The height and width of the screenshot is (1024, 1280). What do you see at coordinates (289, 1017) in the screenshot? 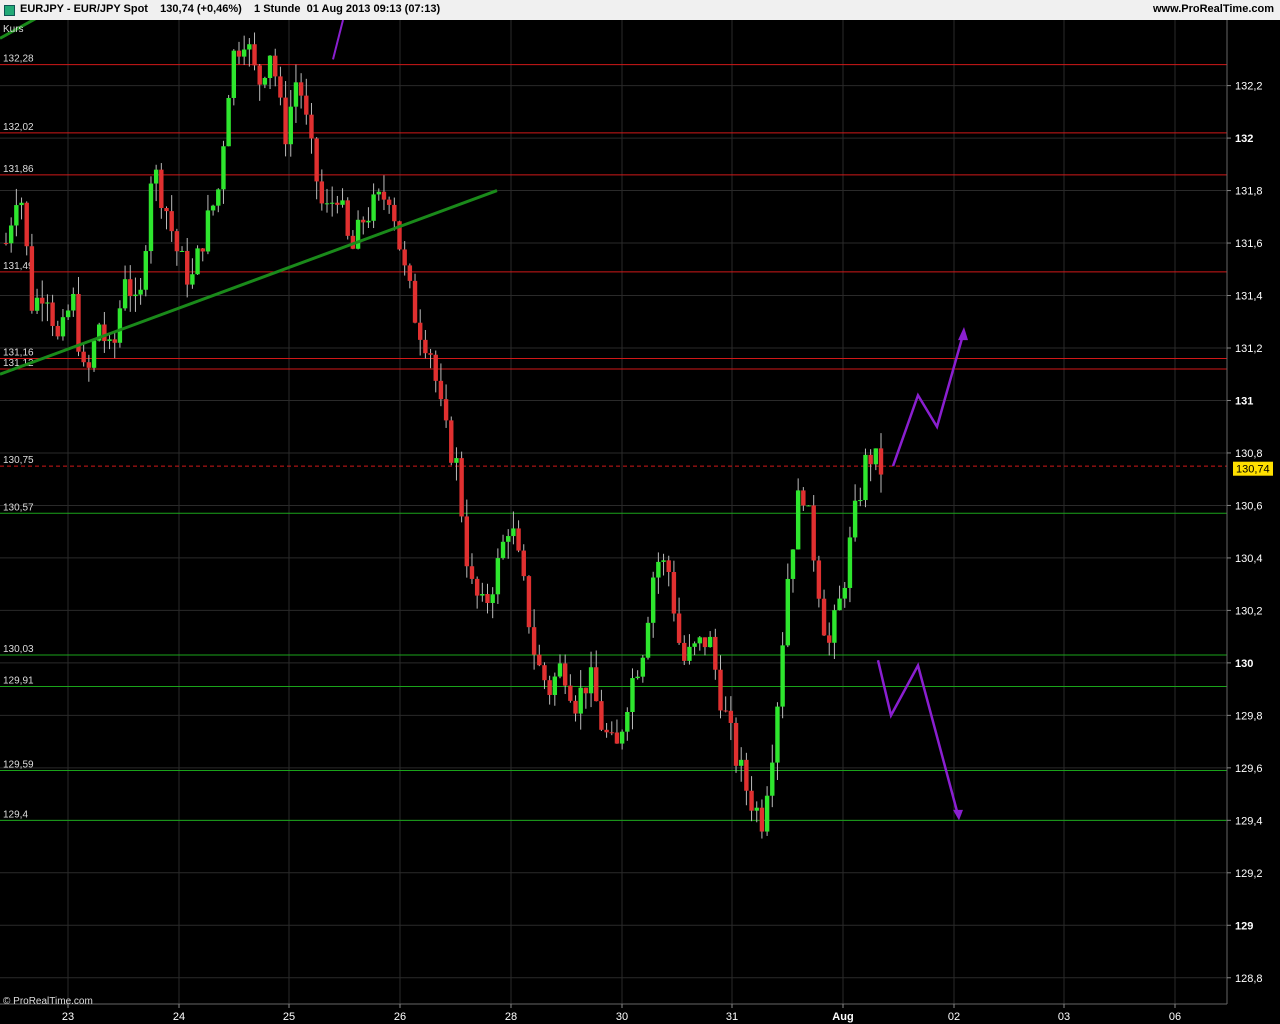
I see `x-tick-label: 25` at bounding box center [289, 1017].